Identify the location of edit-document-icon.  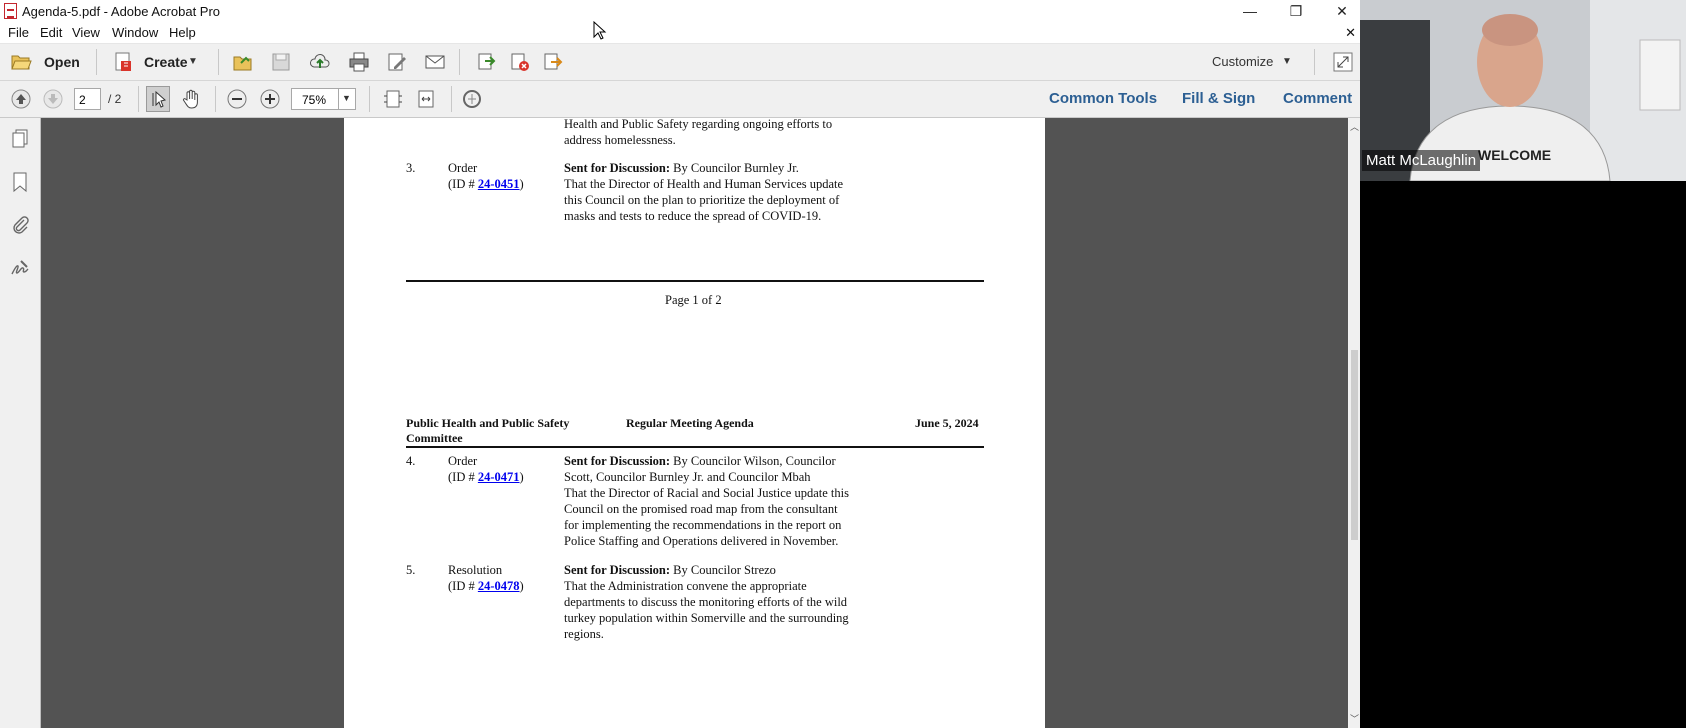
(397, 62).